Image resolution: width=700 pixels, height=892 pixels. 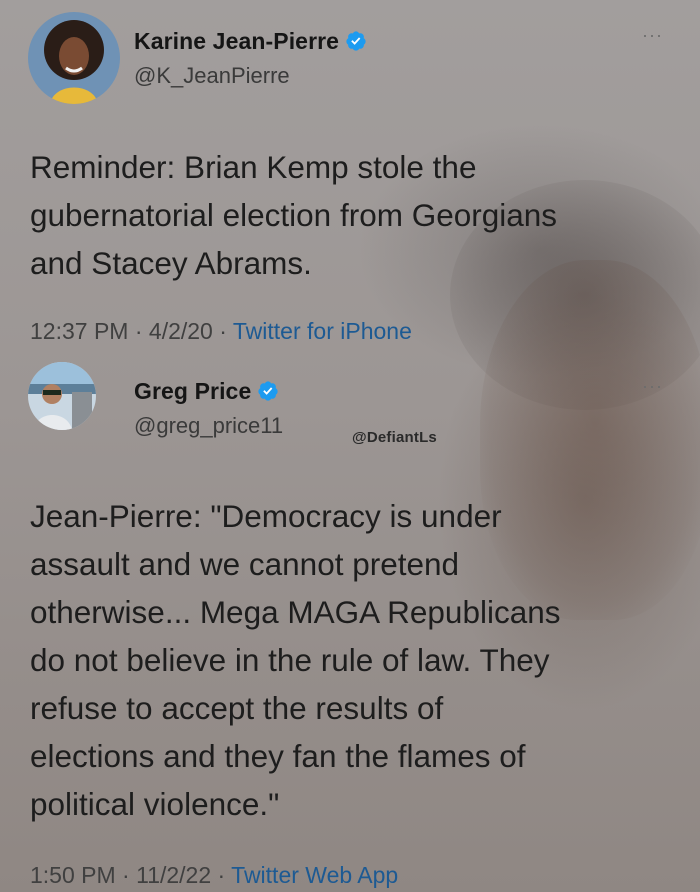 I want to click on tweet-2-time: 1:50 PM, so click(x=73, y=875).